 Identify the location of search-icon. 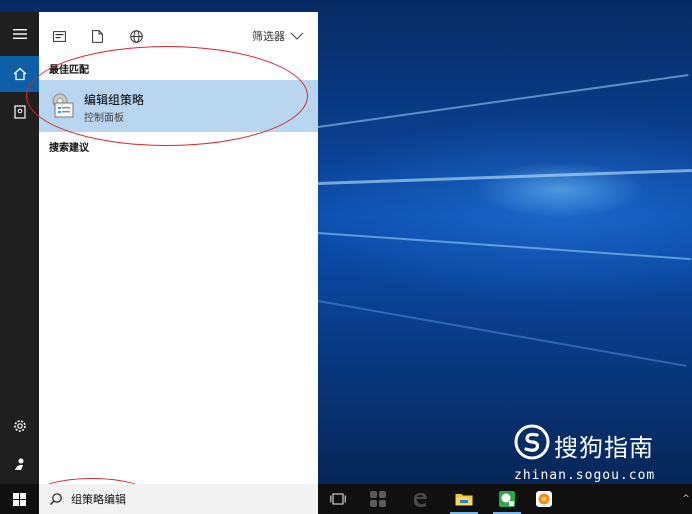
(56, 499).